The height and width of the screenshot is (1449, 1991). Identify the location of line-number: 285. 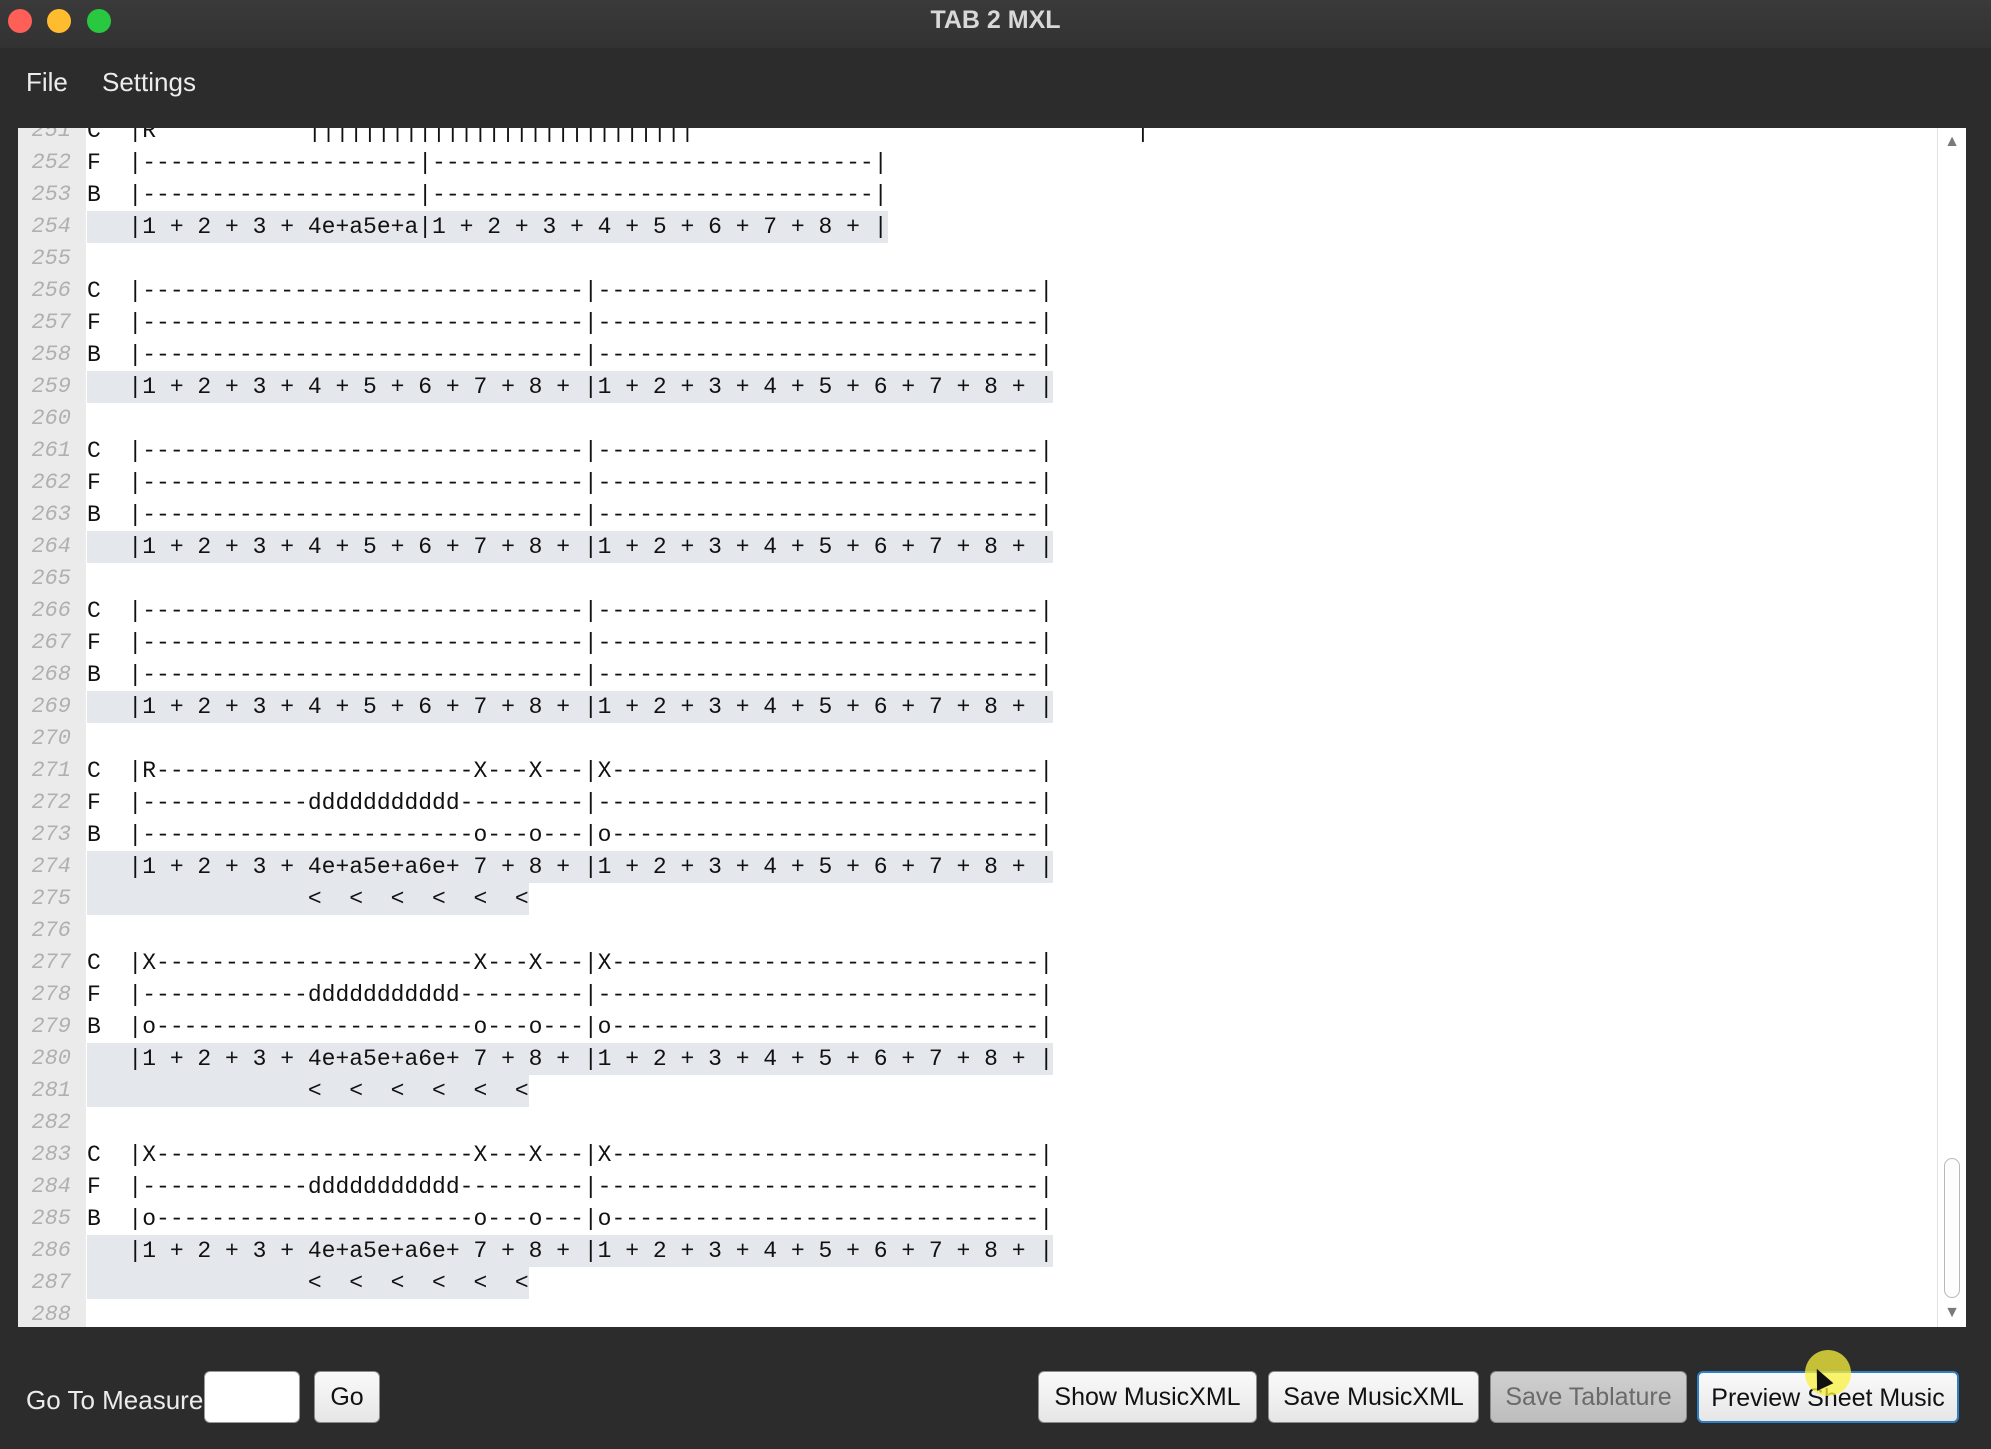
(51, 1218).